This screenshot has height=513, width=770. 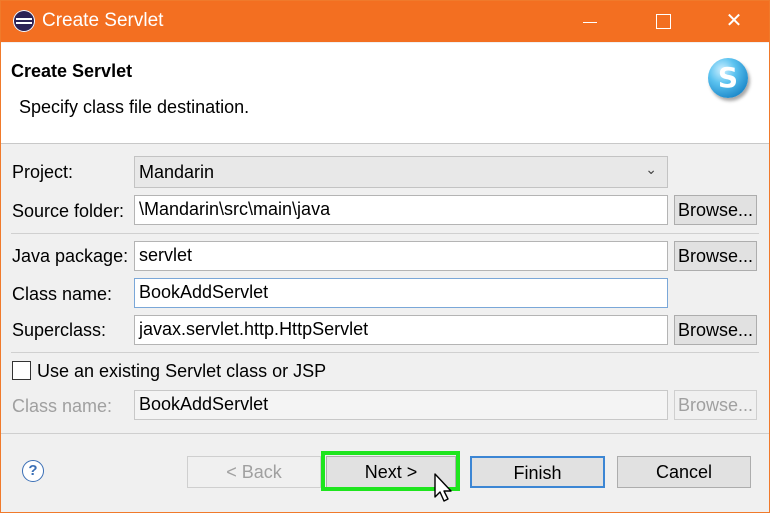 What do you see at coordinates (401, 256) in the screenshot?
I see `java-package-input: servlet` at bounding box center [401, 256].